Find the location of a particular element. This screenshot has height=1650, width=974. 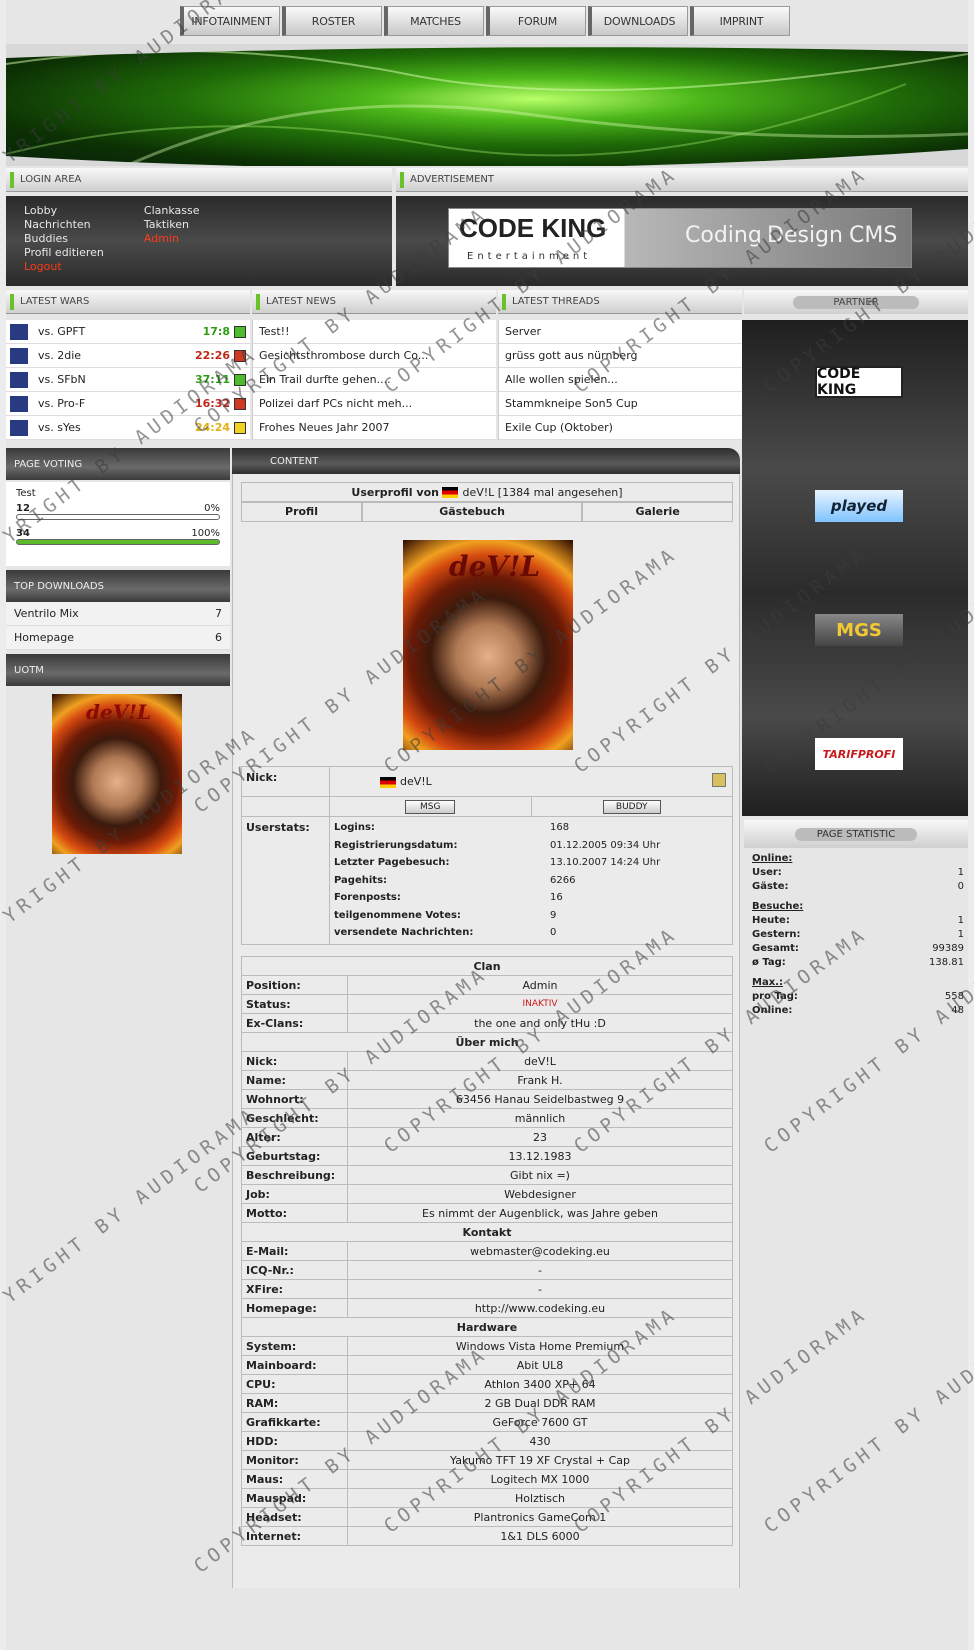

stat-row: pro Tag: 558 is located at coordinates (858, 997).